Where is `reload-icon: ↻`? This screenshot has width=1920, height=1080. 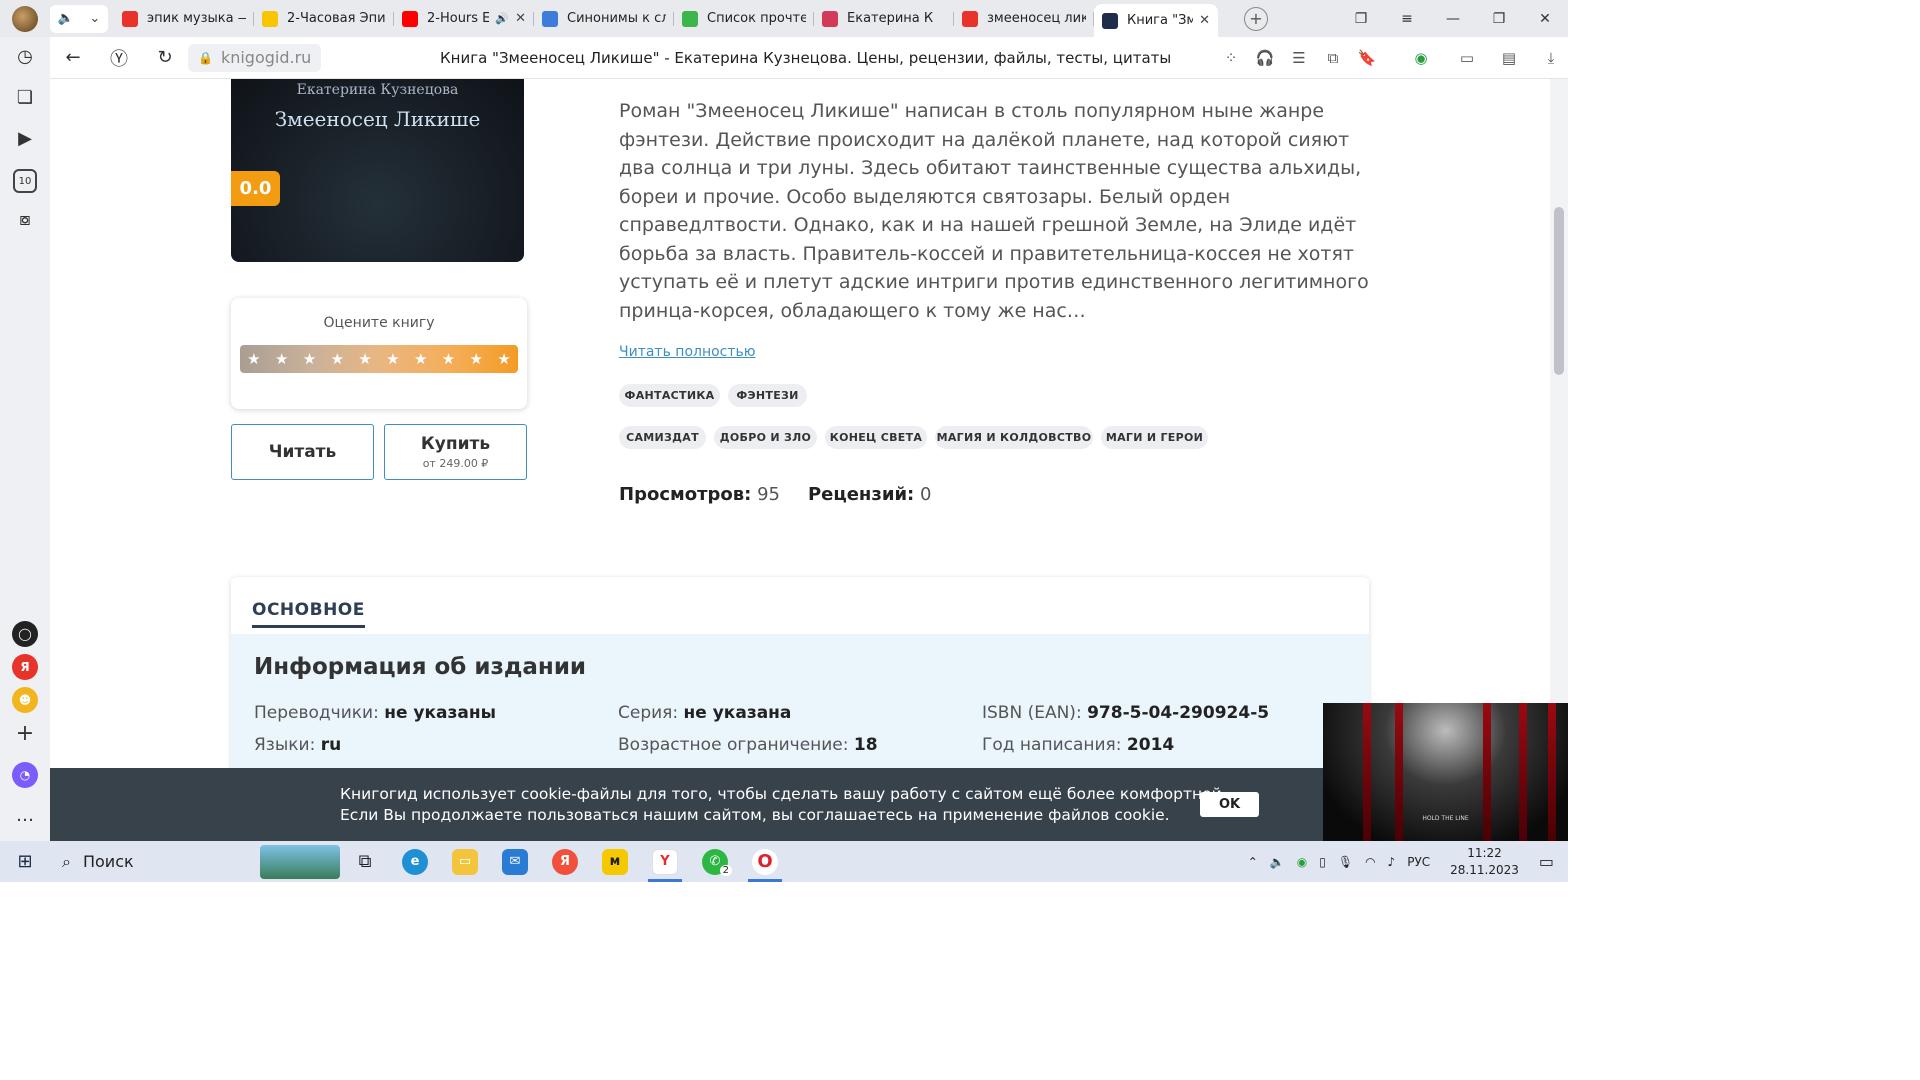
reload-icon: ↻ is located at coordinates (165, 57).